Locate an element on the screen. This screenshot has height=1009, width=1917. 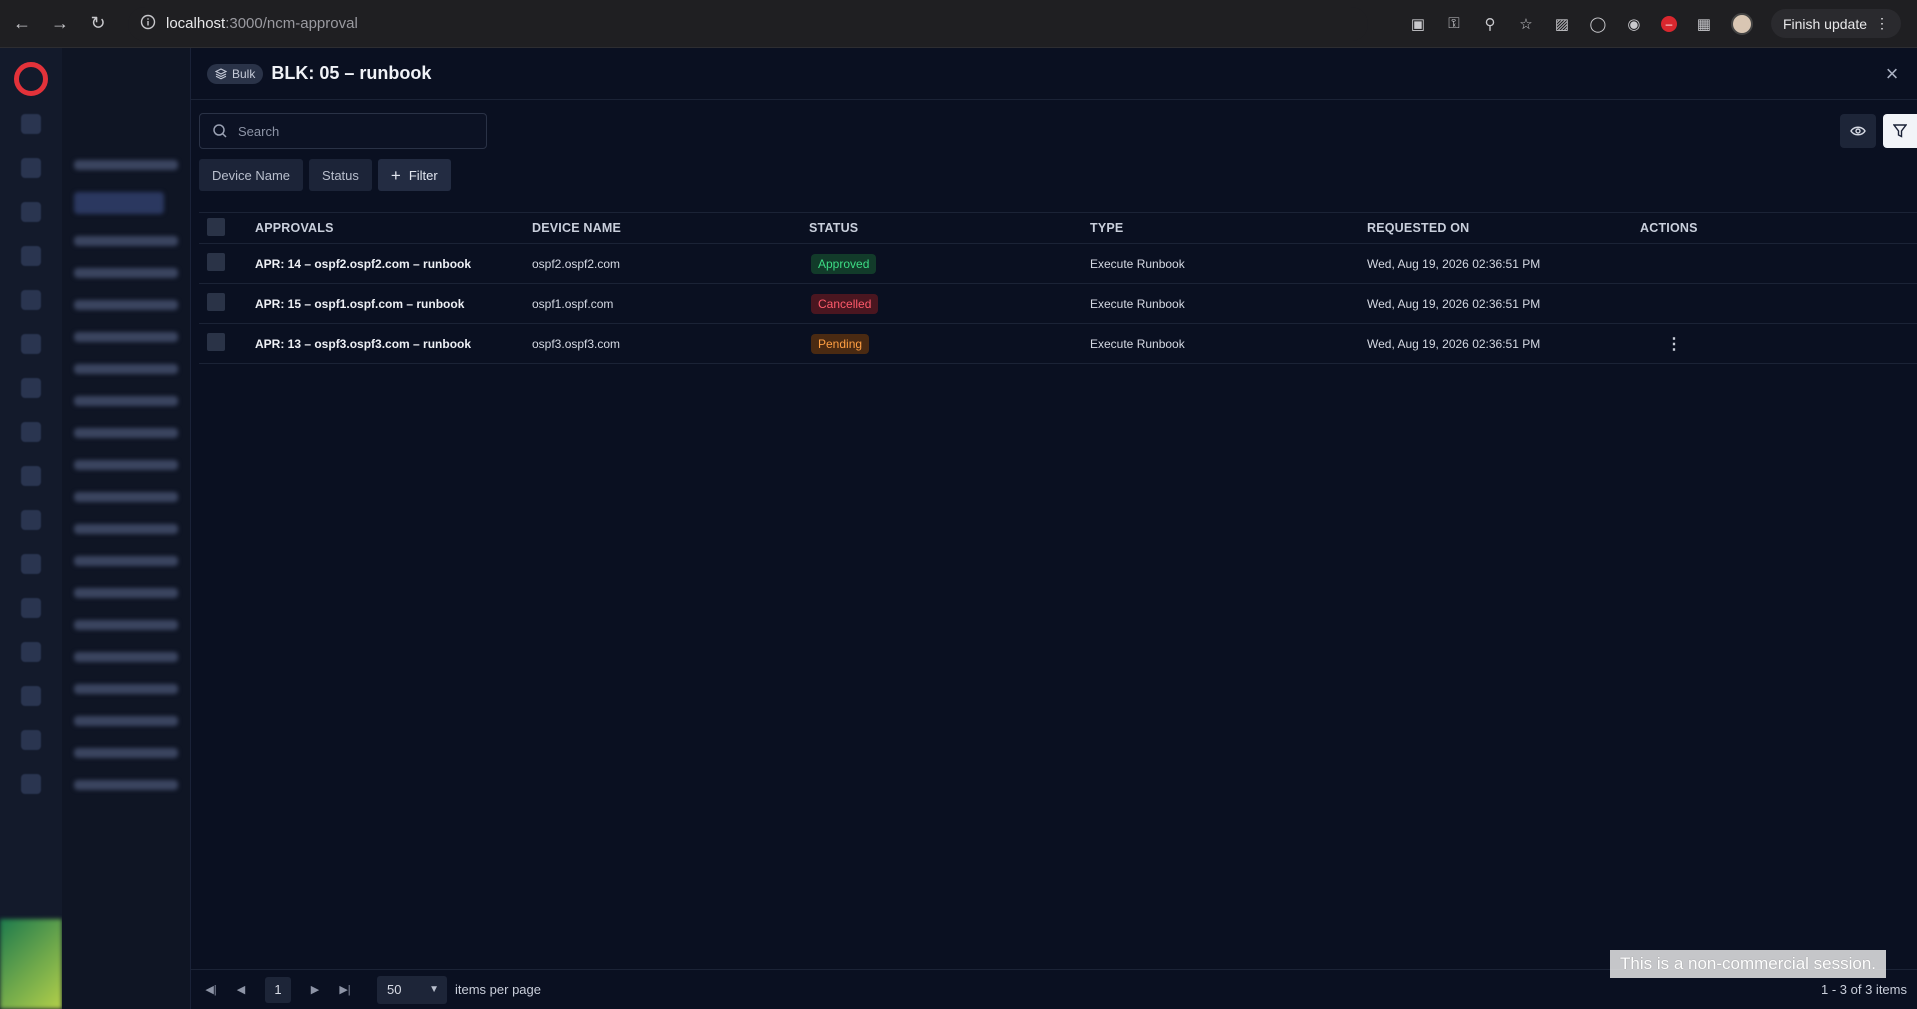
drawer-header: Bulk BLK: 05 – runbook is located at coordinates (1054, 74).